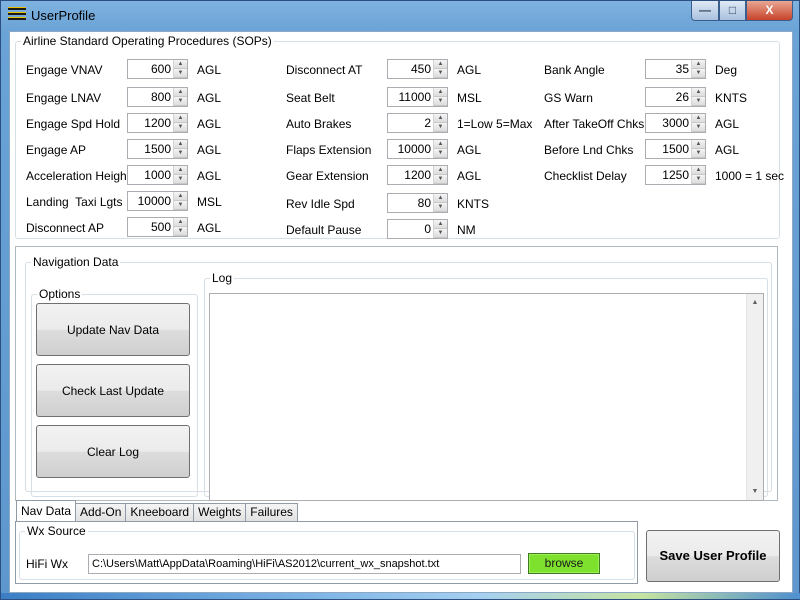  What do you see at coordinates (17, 15) in the screenshot?
I see `app-menu-icon` at bounding box center [17, 15].